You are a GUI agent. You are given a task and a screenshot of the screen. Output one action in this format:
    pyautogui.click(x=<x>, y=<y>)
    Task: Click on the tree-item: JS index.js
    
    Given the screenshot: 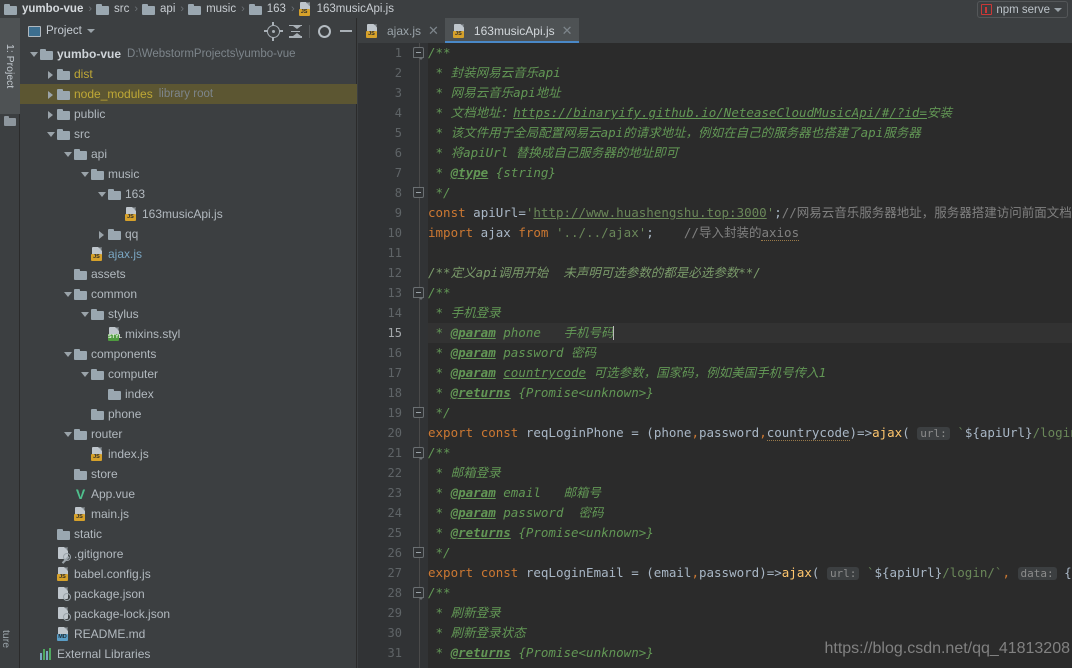 What is the action you would take?
    pyautogui.click(x=188, y=454)
    